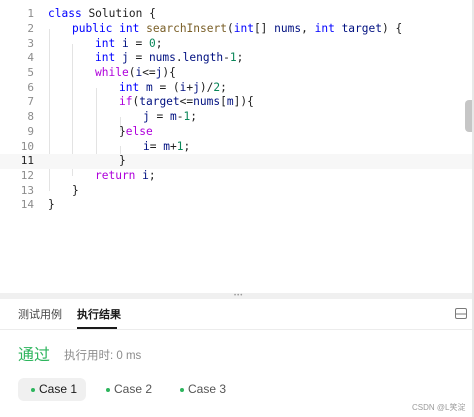 The height and width of the screenshot is (417, 474). Describe the element at coordinates (30, 28) in the screenshot. I see `line-number: 2` at that location.